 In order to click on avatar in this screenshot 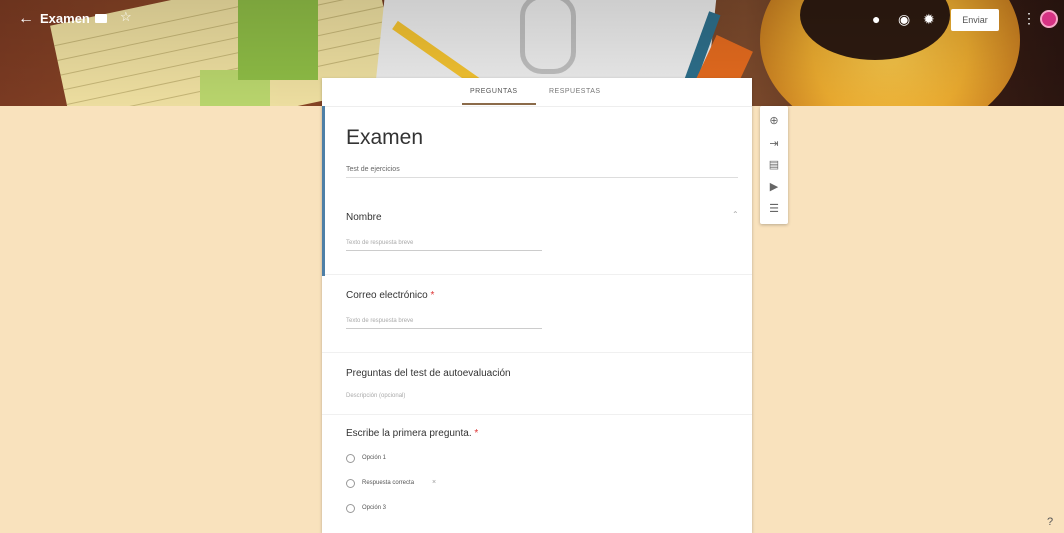, I will do `click(1049, 19)`.